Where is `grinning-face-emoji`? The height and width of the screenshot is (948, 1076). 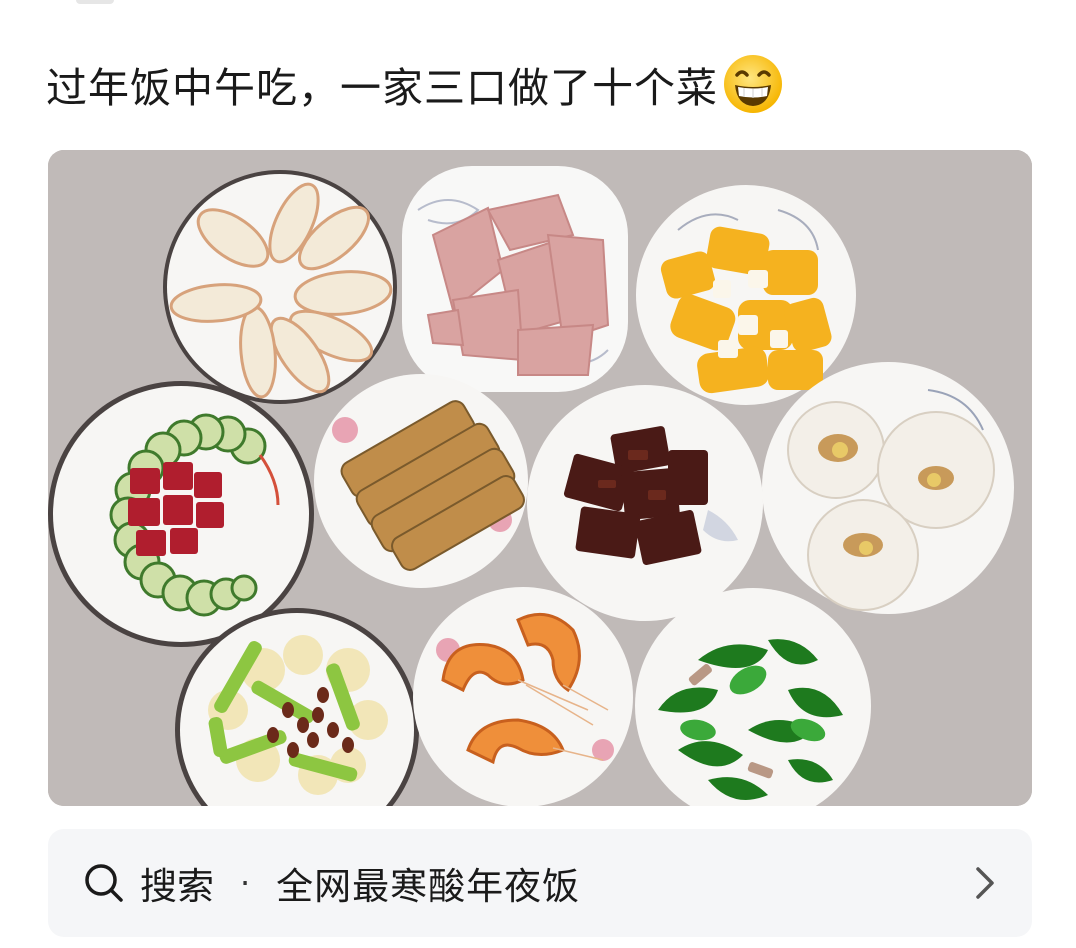
grinning-face-emoji is located at coordinates (753, 84).